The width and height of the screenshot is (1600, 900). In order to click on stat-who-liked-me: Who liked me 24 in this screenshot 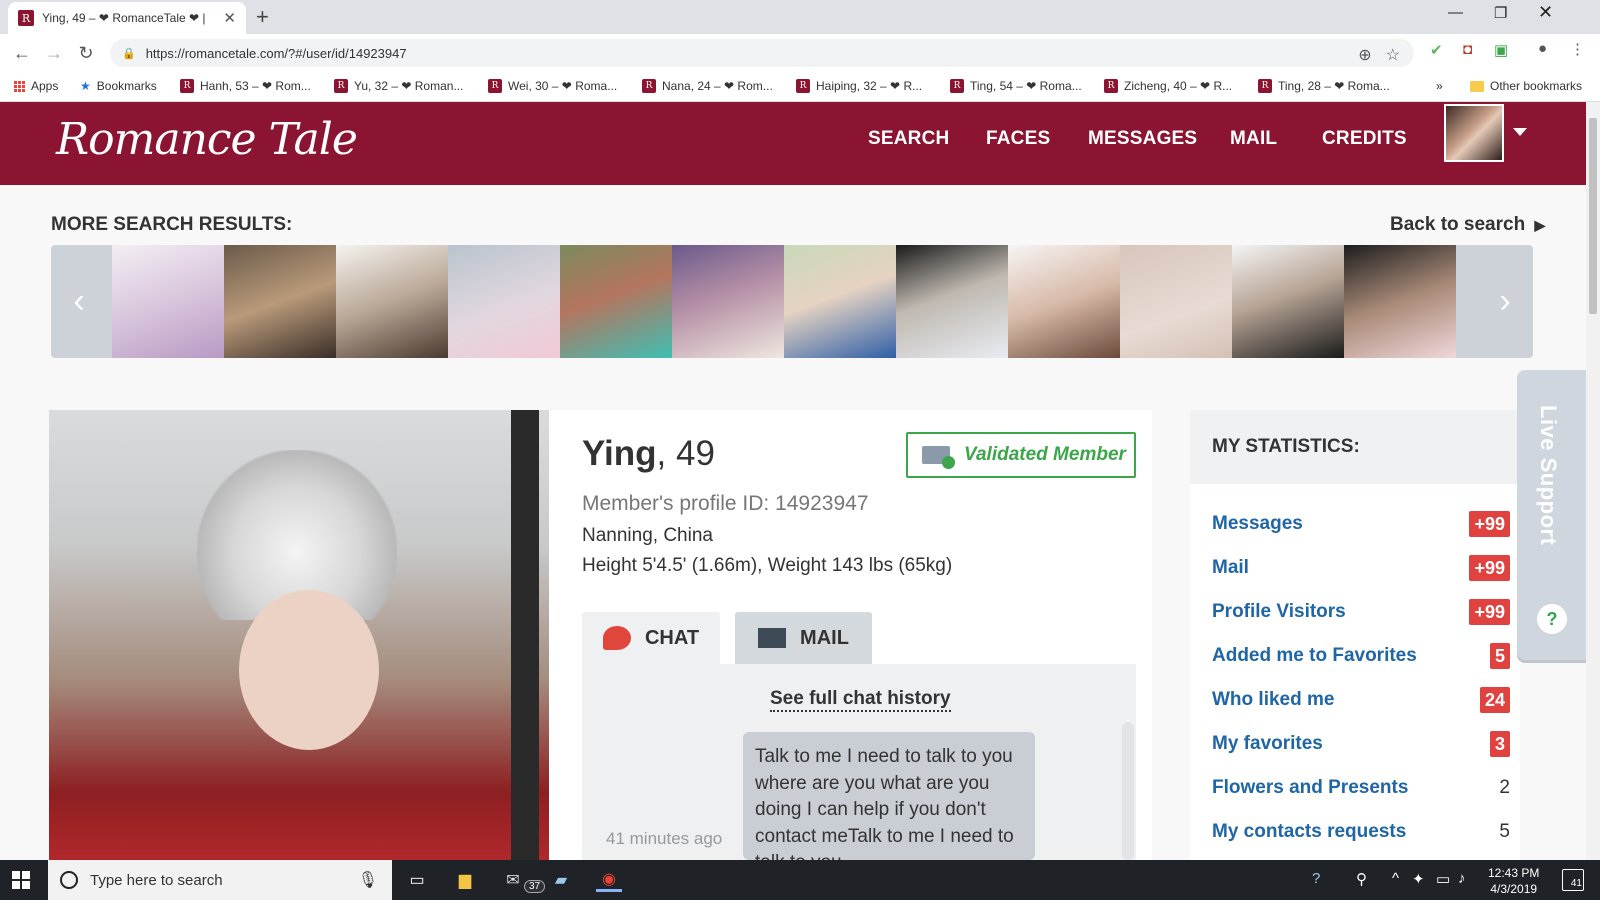, I will do `click(1361, 700)`.